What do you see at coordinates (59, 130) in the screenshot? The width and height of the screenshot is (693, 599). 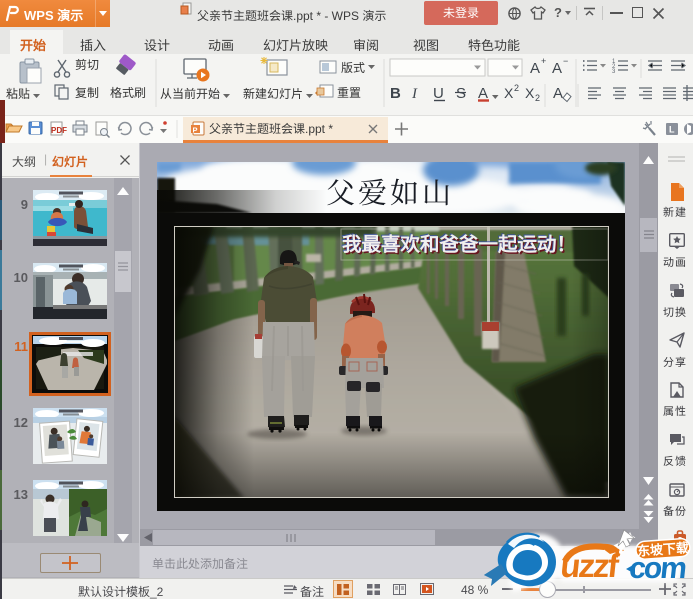 I see `svg-text: PDF` at bounding box center [59, 130].